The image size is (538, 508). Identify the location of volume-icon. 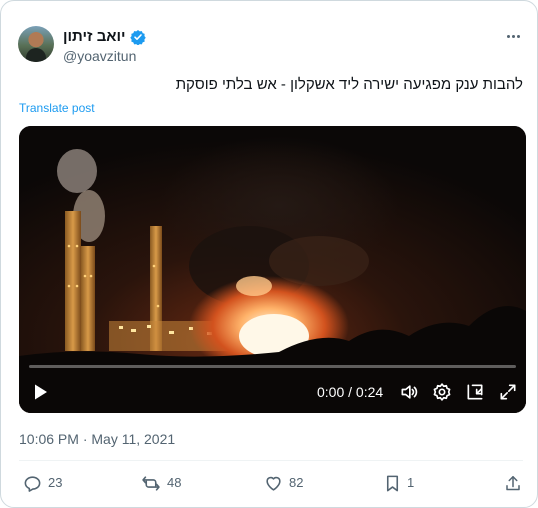
(409, 392).